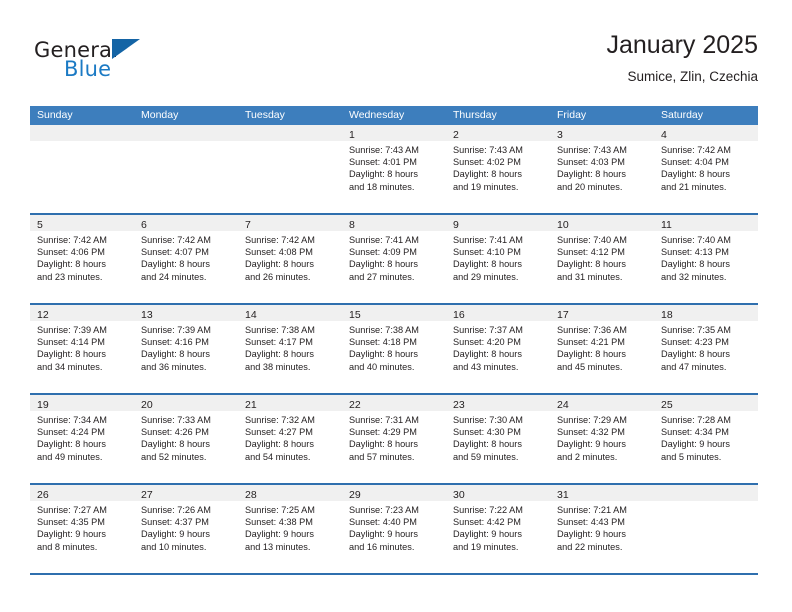 This screenshot has height=612, width=792. Describe the element at coordinates (695, 252) in the screenshot. I see `sunset-text: Sunset: 4:13 PM` at that location.